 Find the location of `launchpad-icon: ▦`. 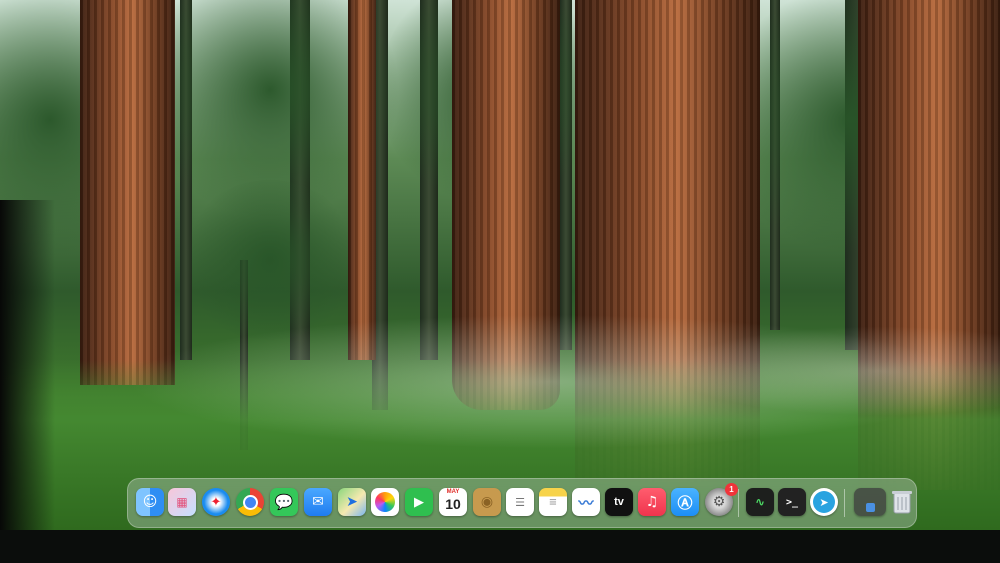

launchpad-icon: ▦ is located at coordinates (182, 502).